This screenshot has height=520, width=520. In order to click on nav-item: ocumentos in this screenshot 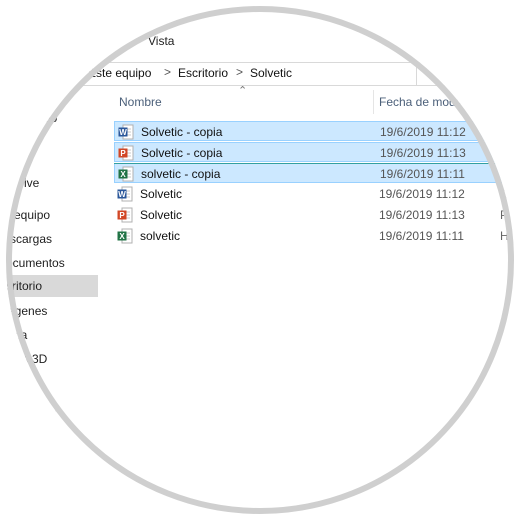, I will do `click(52, 263)`.